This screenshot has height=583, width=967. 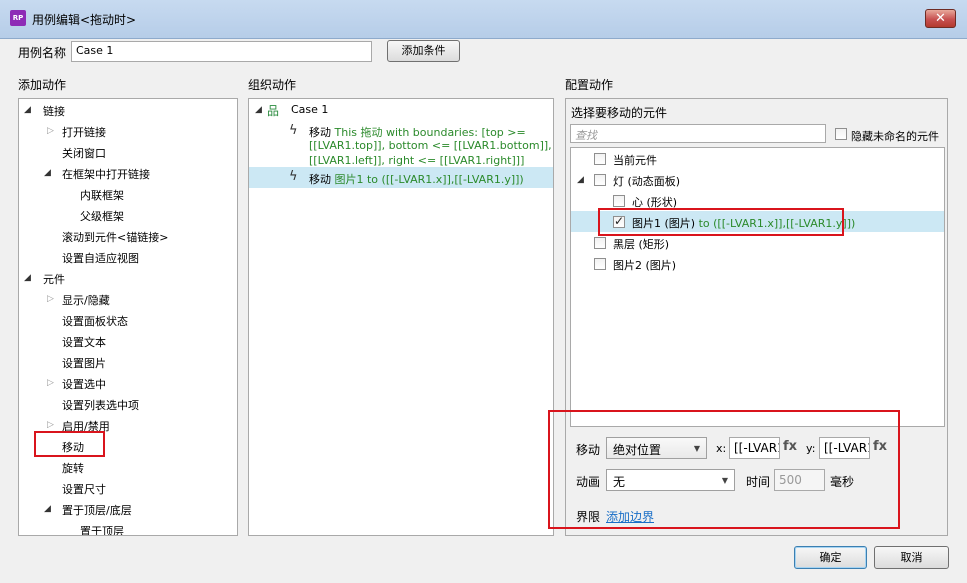 I want to click on tree-item-scroll-to: 滚动到元件<锚链接>, so click(x=115, y=237).